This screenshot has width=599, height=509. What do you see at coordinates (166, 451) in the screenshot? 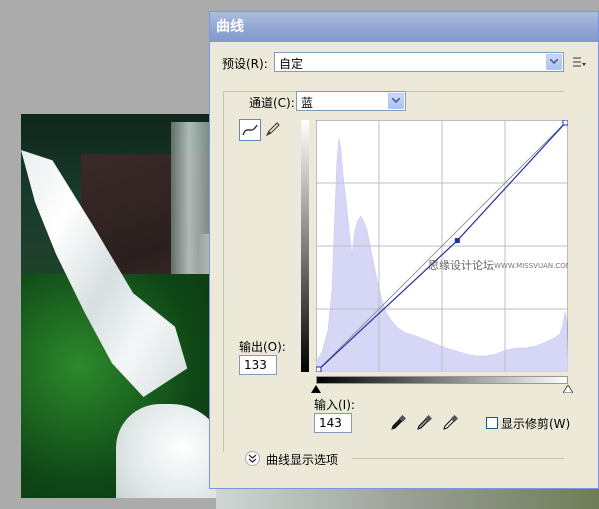
I see `photo-dress` at bounding box center [166, 451].